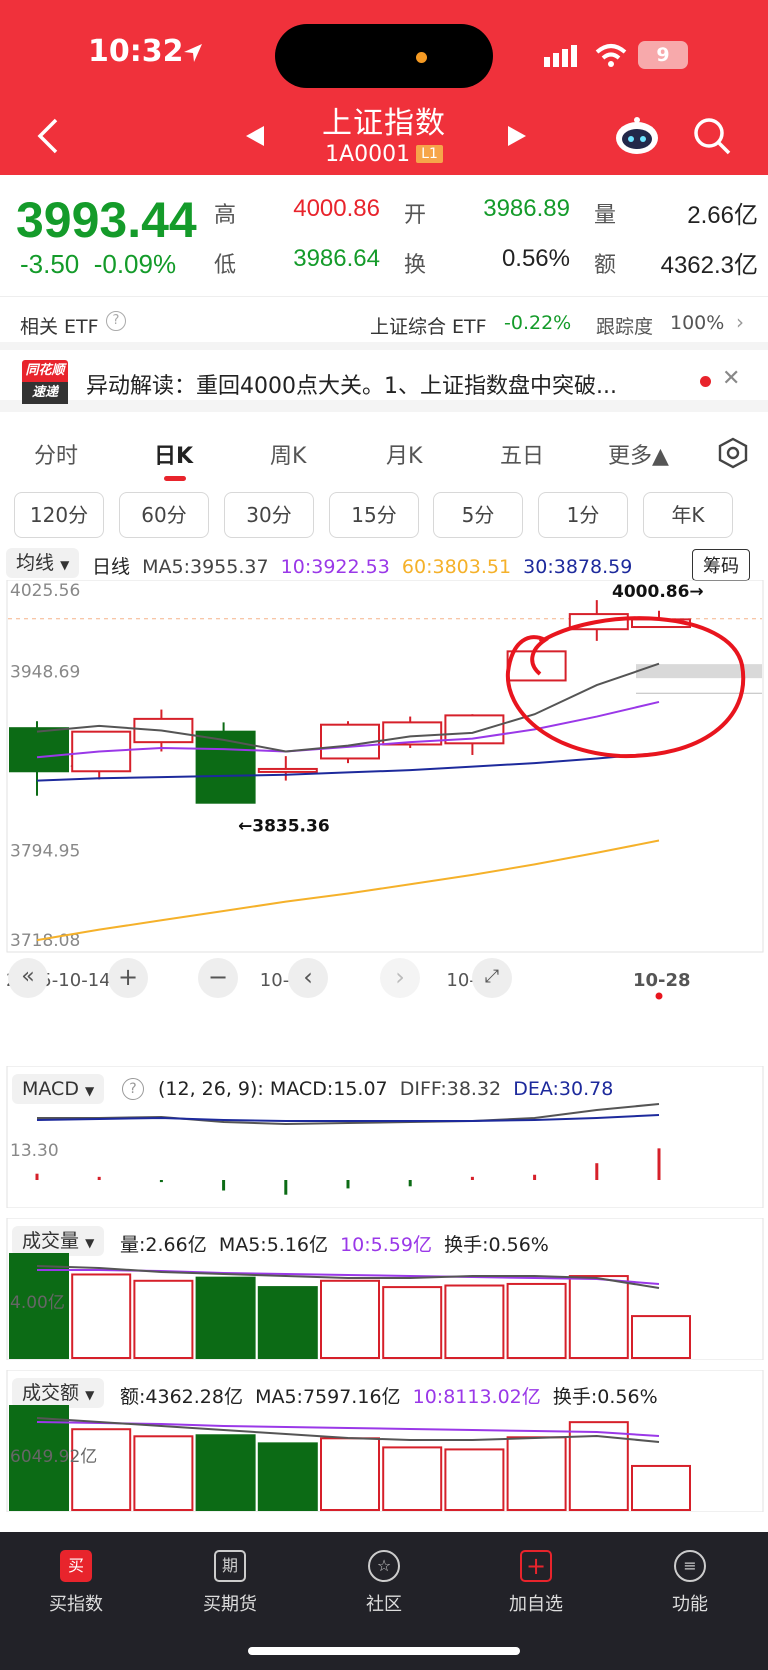 This screenshot has height=1670, width=768. Describe the element at coordinates (128, 978) in the screenshot. I see `zoom-in-icon: +` at that location.